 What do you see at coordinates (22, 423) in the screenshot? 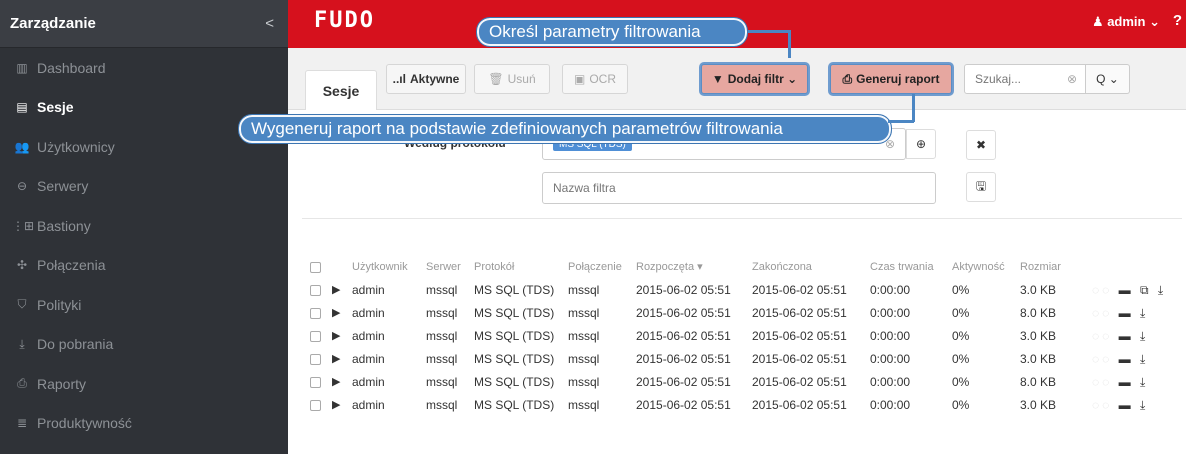
I see `productivity-icon: ≣` at bounding box center [22, 423].